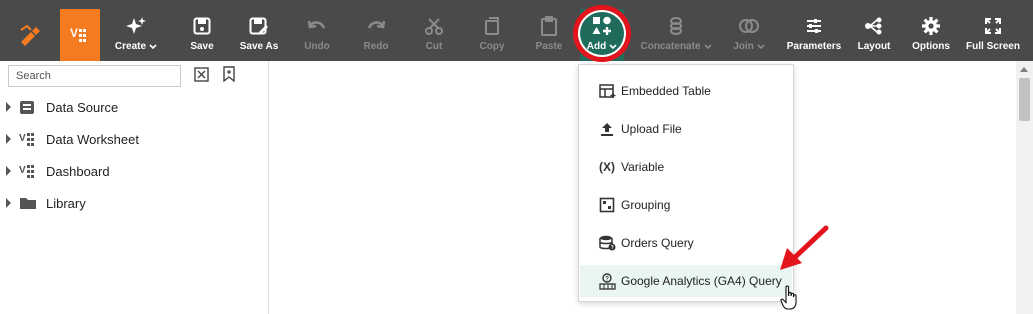 The width and height of the screenshot is (1033, 314). I want to click on copy-button: Copy, so click(492, 35).